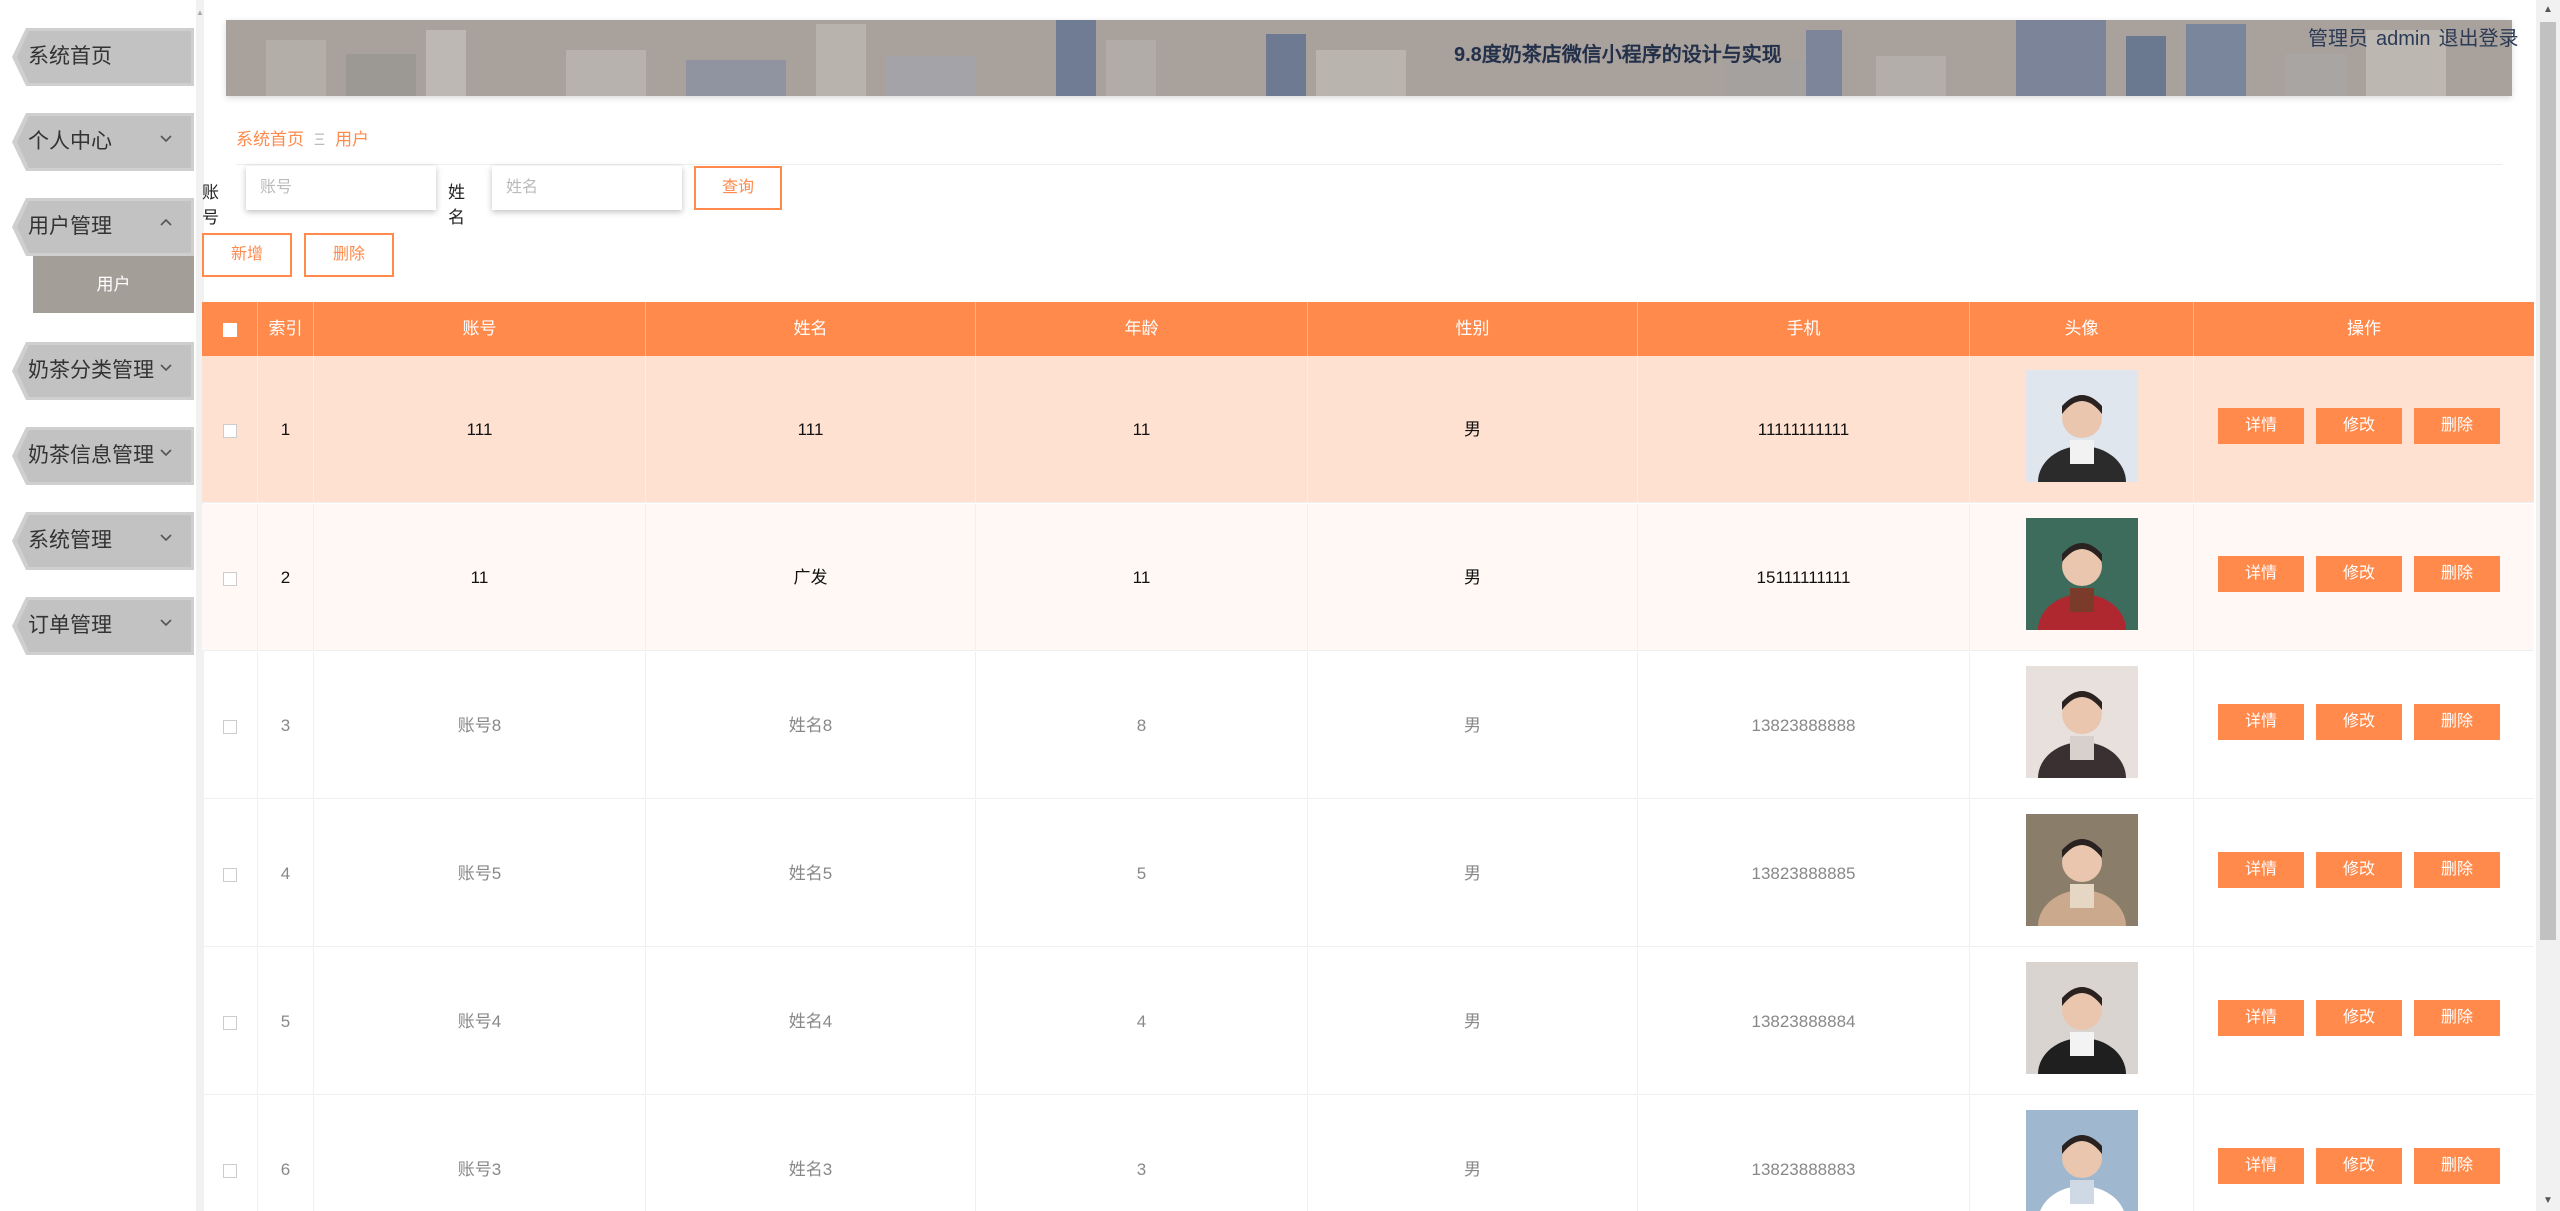 The height and width of the screenshot is (1211, 2560). What do you see at coordinates (811, 577) in the screenshot?
I see `cell-name: 广发` at bounding box center [811, 577].